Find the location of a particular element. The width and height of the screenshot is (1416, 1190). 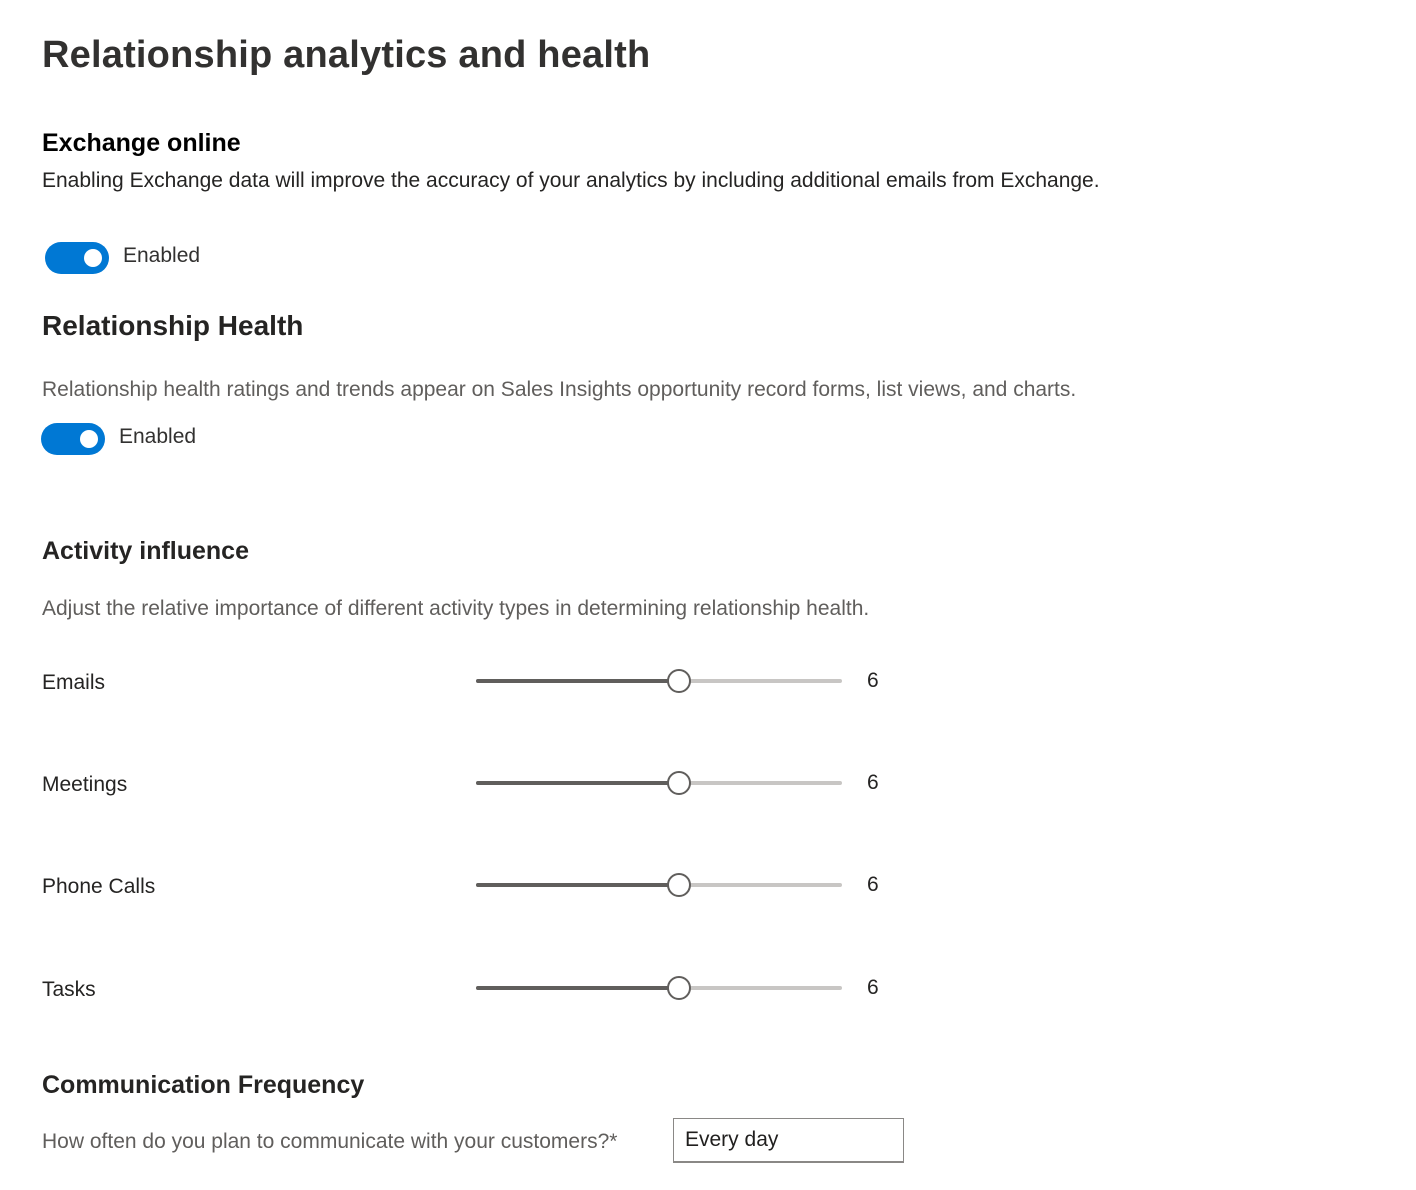

exchange-section-title: Exchange online is located at coordinates (141, 143).